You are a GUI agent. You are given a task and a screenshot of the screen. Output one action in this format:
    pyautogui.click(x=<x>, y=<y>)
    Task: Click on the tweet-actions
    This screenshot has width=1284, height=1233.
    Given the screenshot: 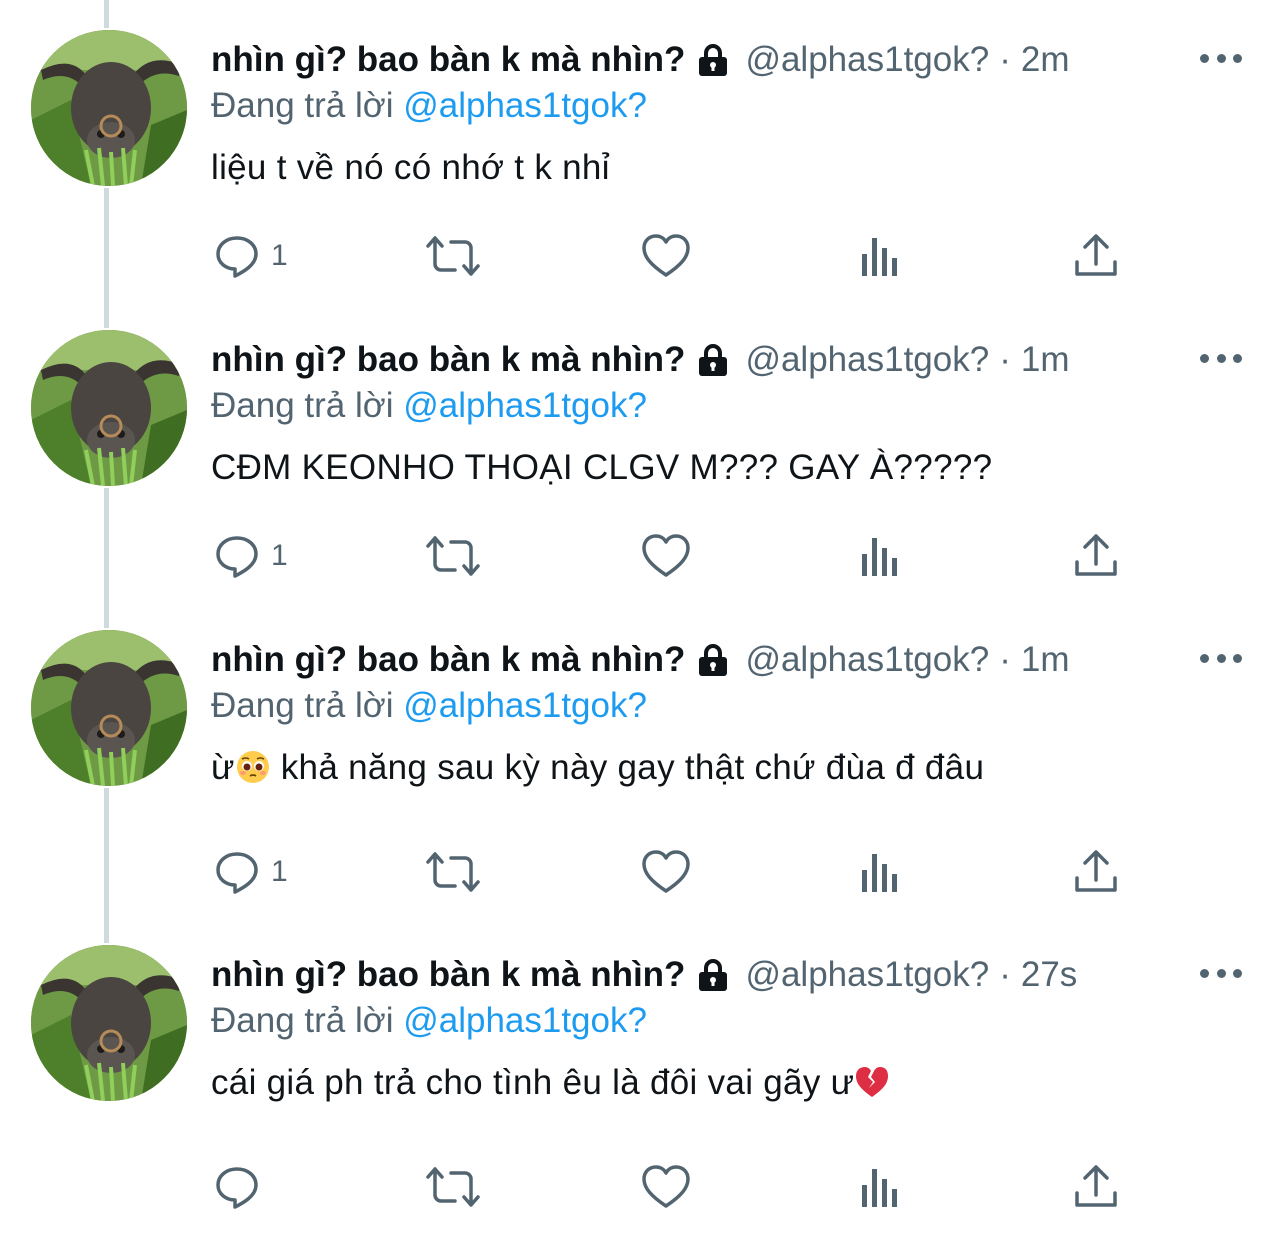 What is the action you would take?
    pyautogui.click(x=642, y=1187)
    